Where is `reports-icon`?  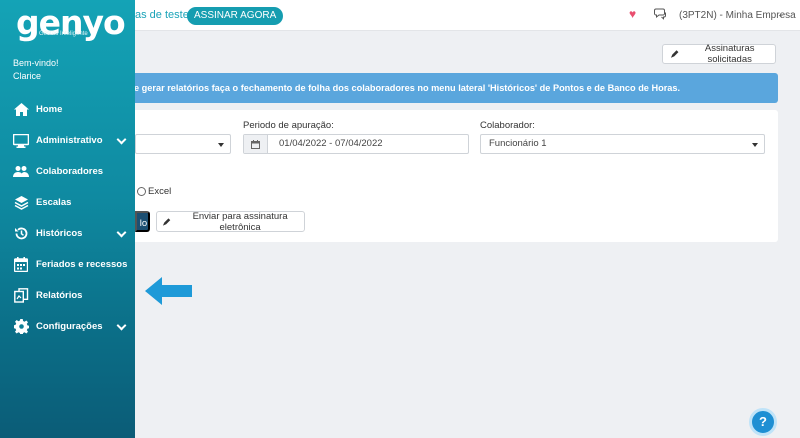
reports-icon is located at coordinates (21, 296).